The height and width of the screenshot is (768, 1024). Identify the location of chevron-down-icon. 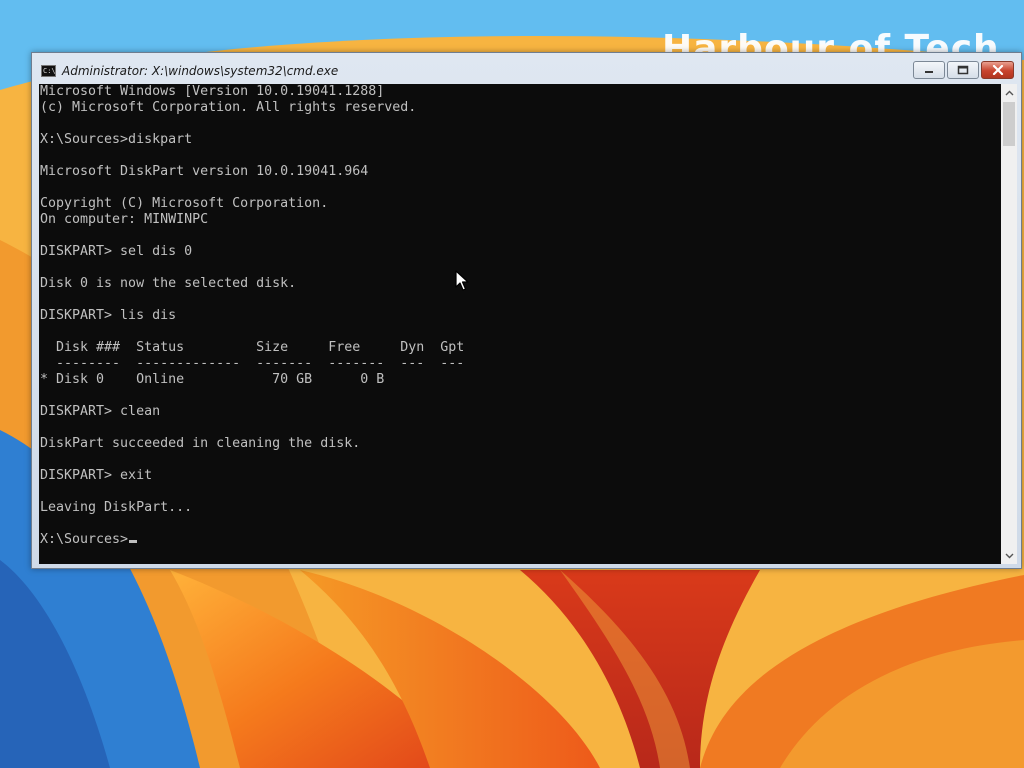
(1009, 555).